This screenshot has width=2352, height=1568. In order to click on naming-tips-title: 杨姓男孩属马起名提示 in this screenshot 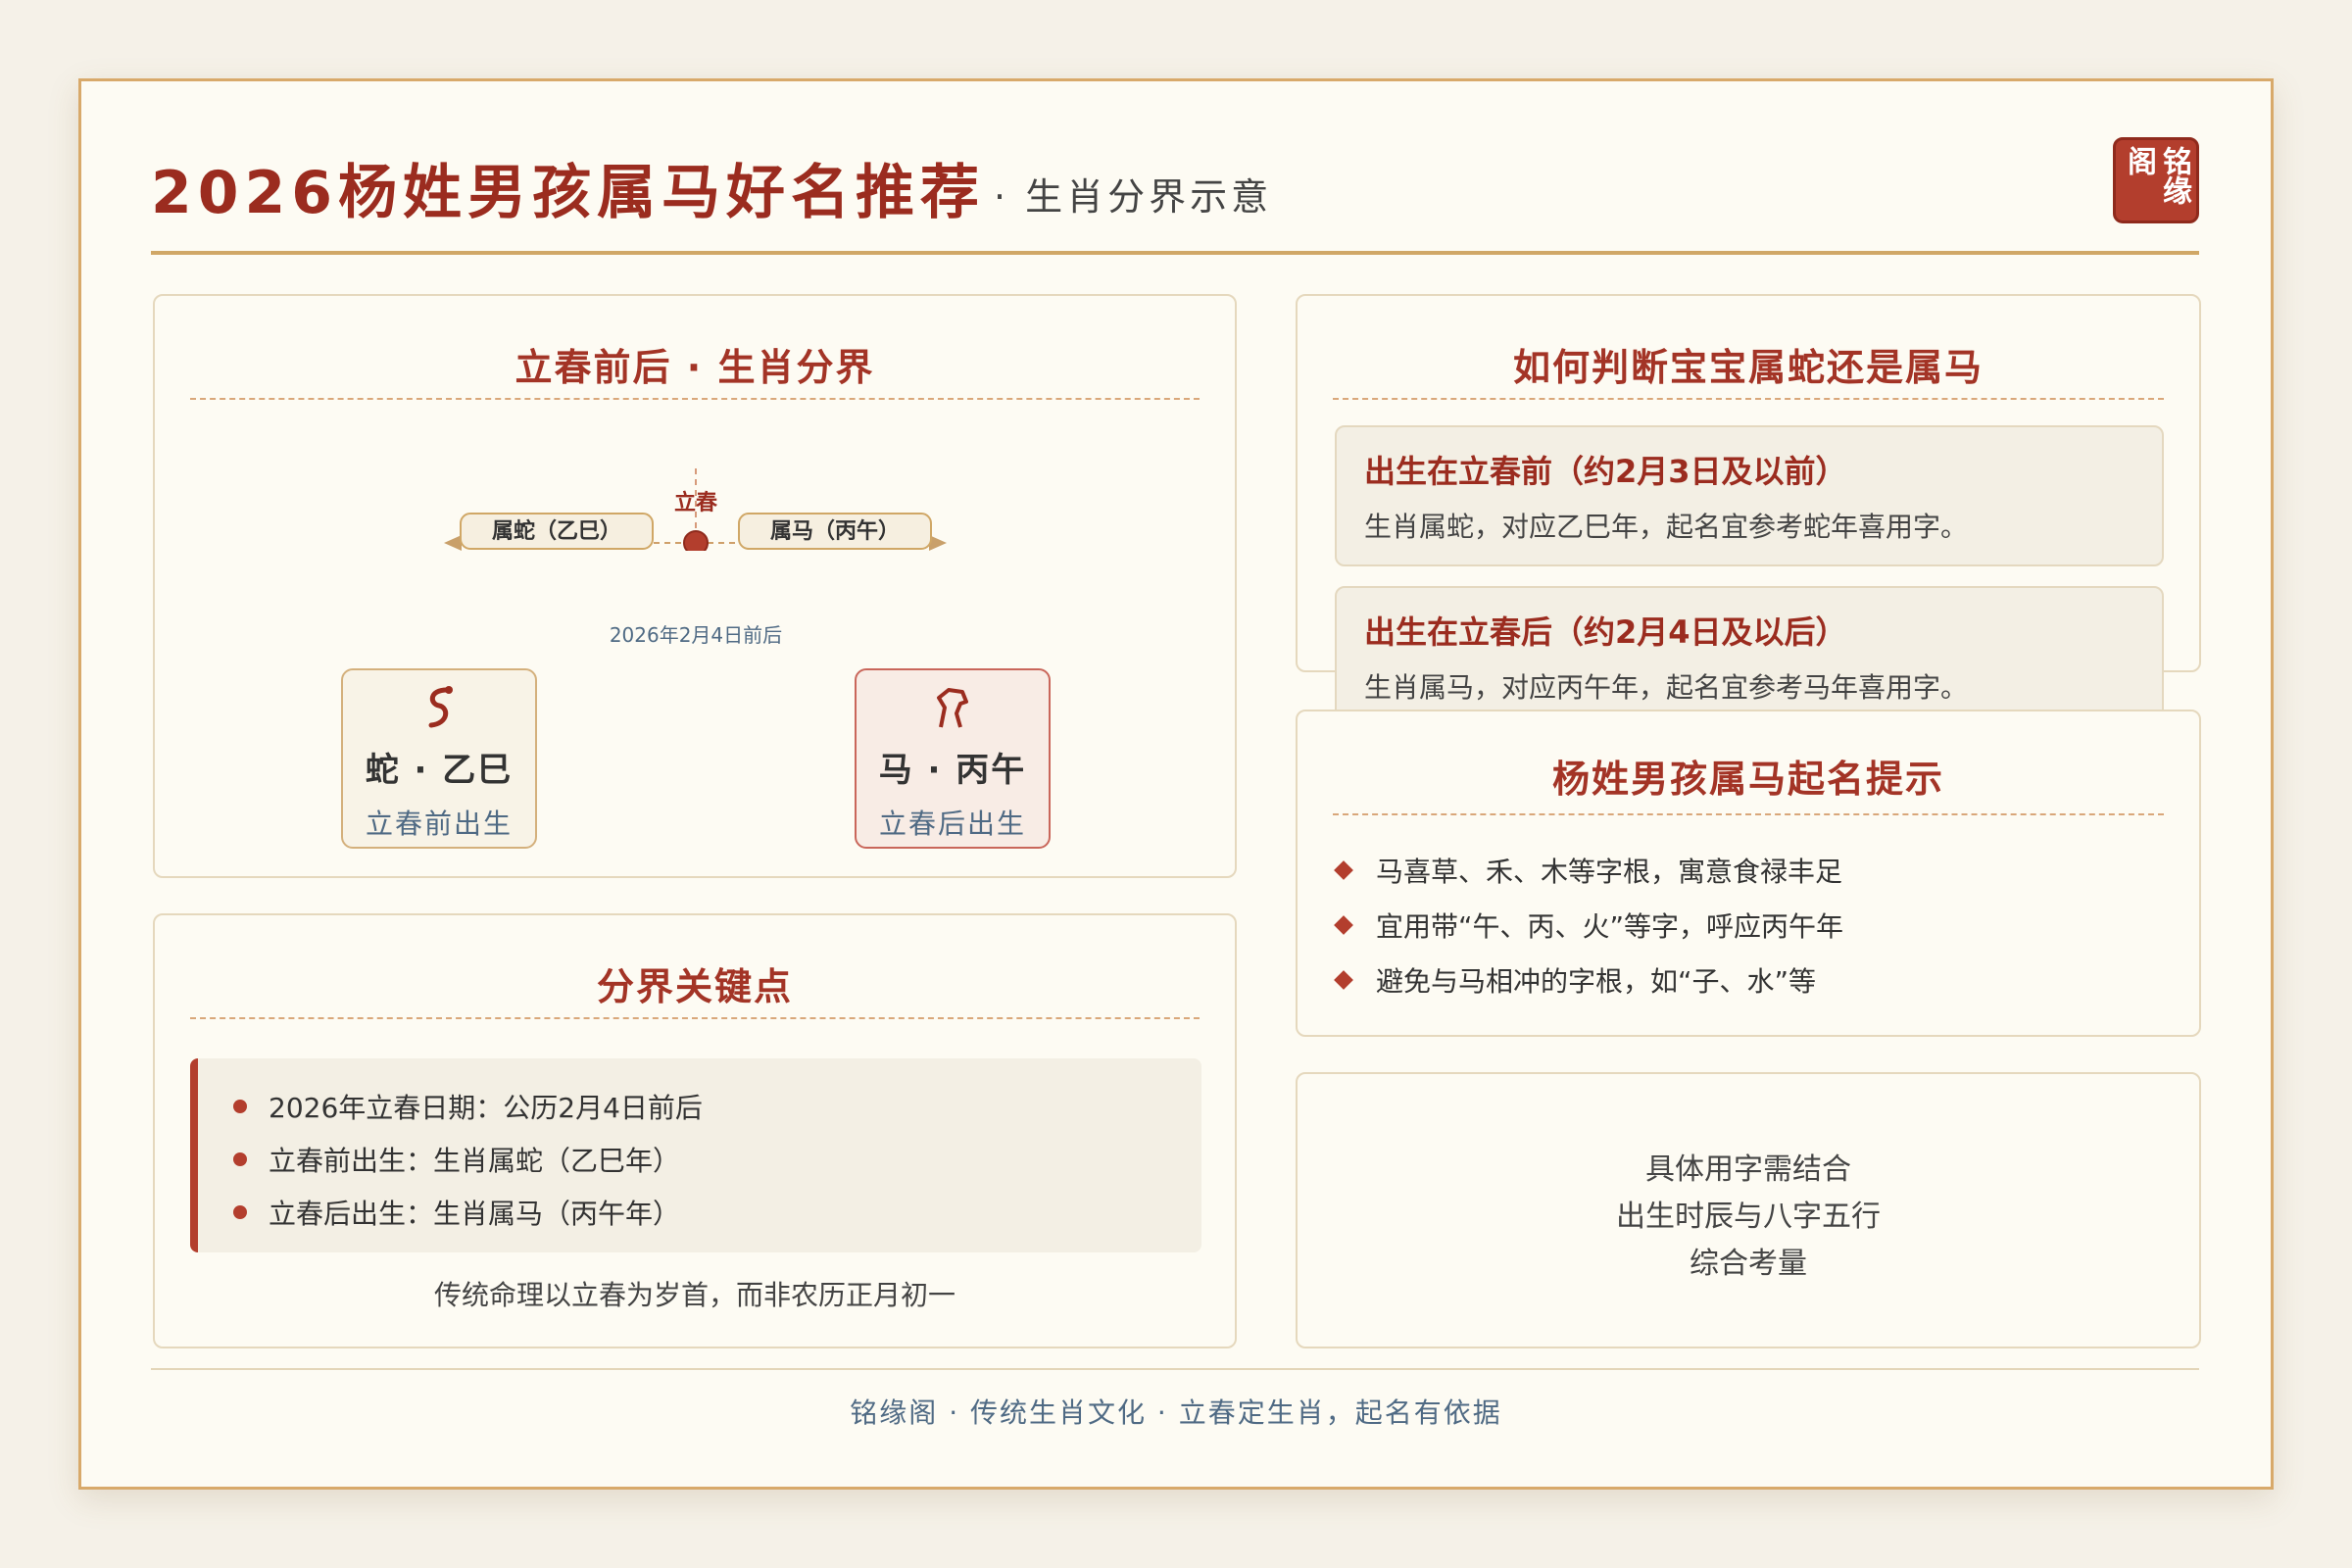, I will do `click(1747, 779)`.